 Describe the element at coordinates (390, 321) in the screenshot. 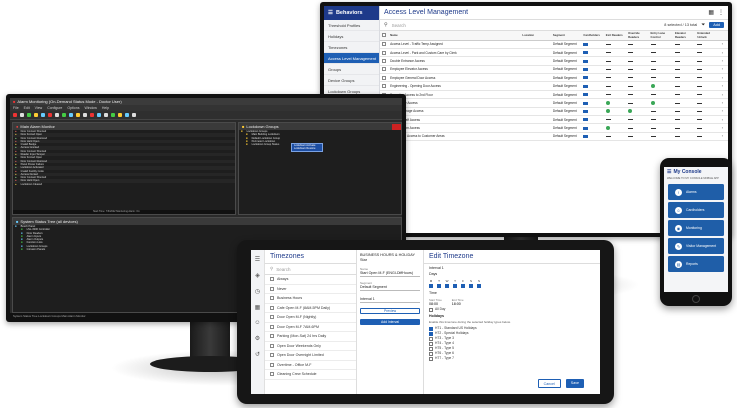

I see `add-interval-button: Add Interval` at that location.